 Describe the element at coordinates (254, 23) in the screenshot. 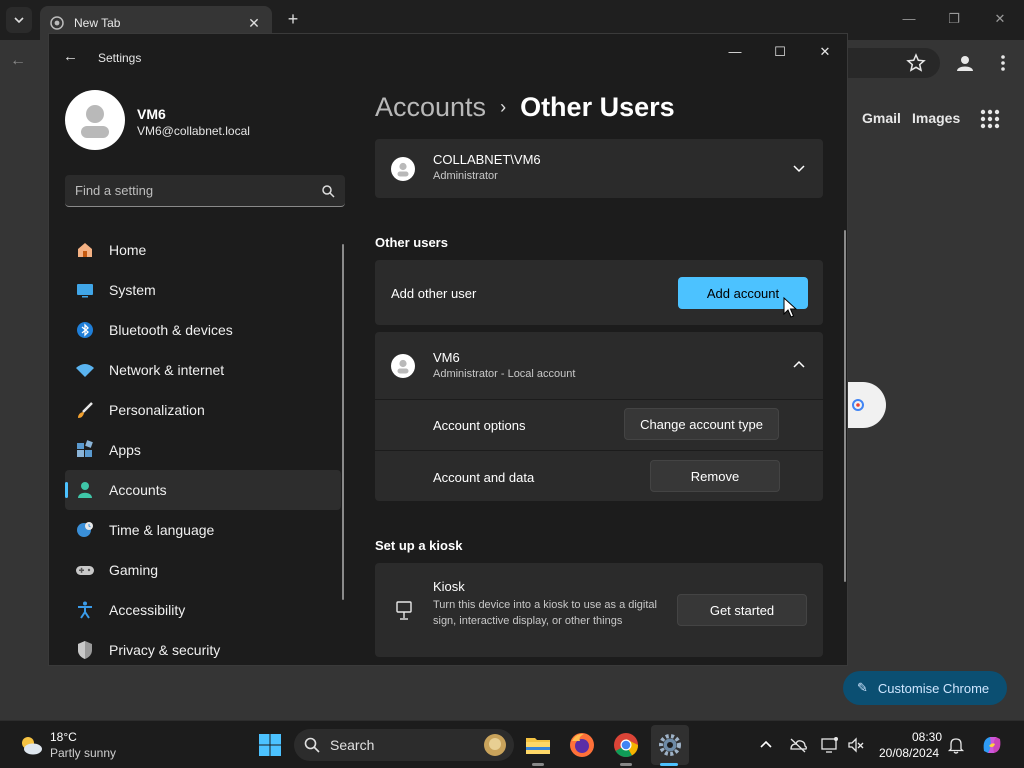

I see `tab-close-icon: ✕` at that location.